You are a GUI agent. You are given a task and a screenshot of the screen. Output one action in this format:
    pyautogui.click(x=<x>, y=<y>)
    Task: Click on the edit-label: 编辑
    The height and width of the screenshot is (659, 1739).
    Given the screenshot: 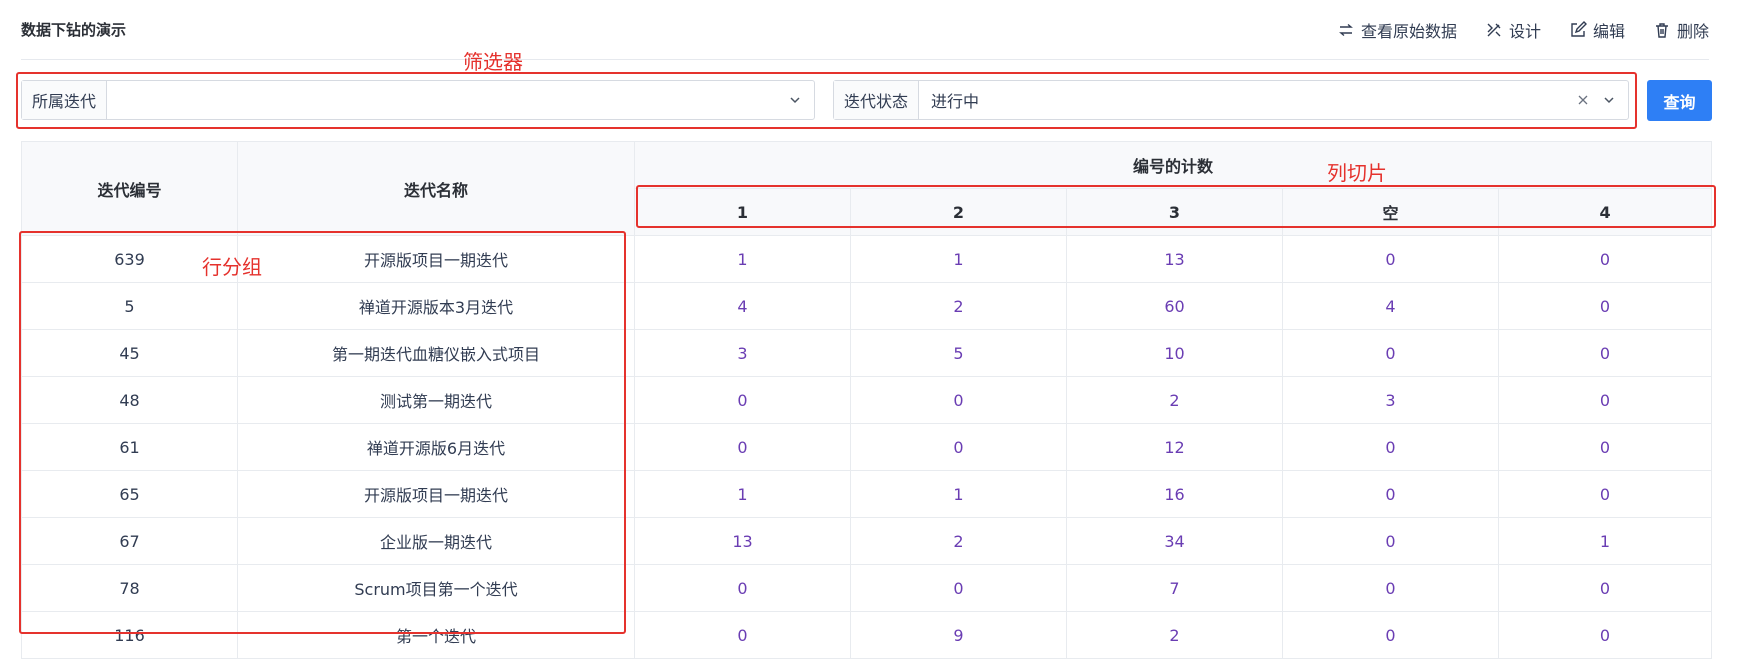 What is the action you would take?
    pyautogui.click(x=1608, y=31)
    